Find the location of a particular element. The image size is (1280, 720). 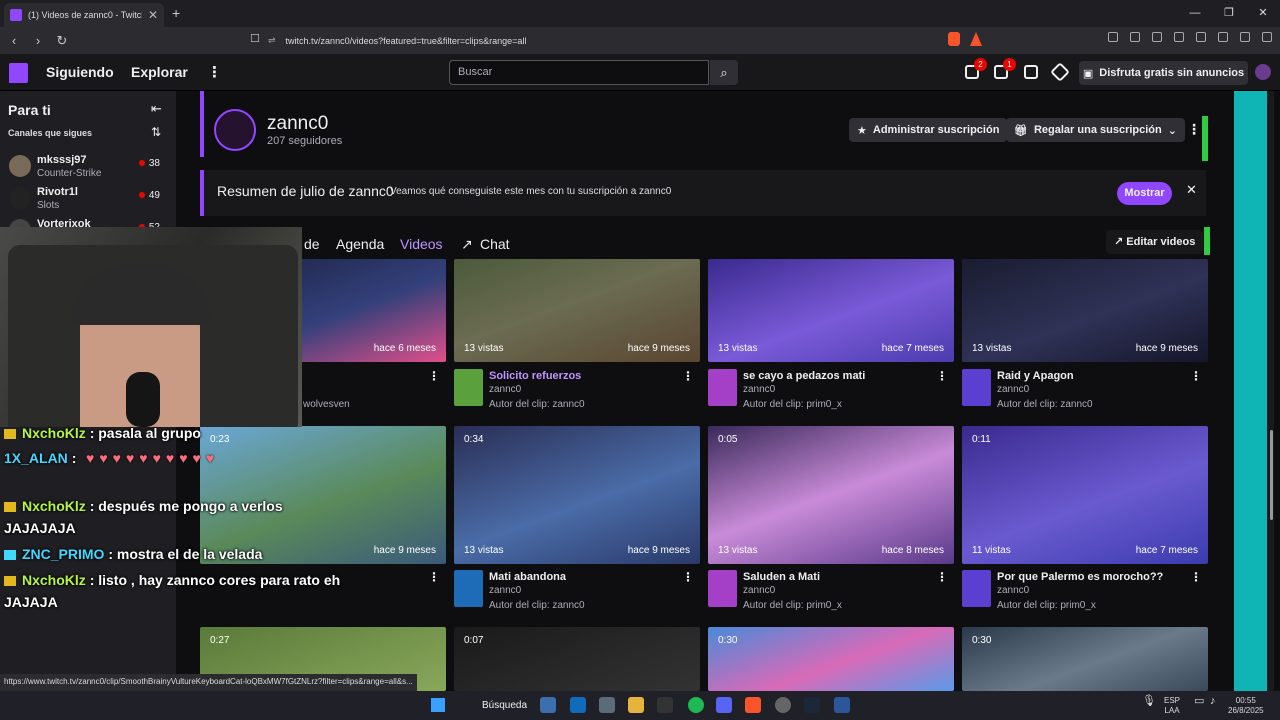

clip-title: se cayo a pedazos mati is located at coordinates (804, 376).